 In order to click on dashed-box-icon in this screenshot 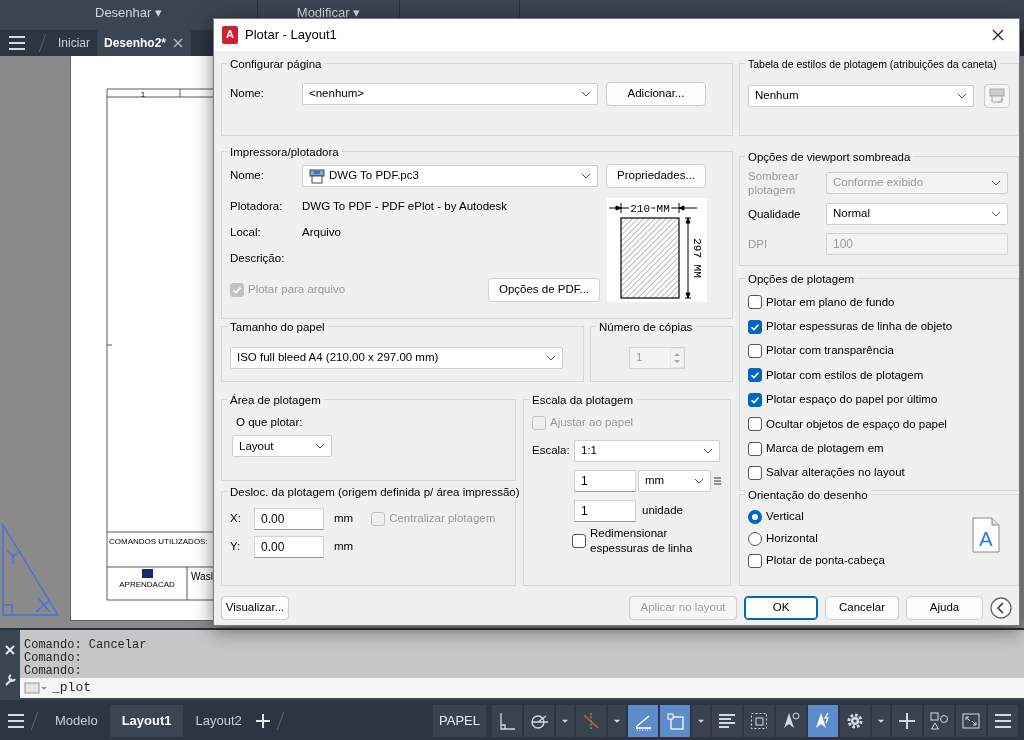, I will do `click(759, 721)`.